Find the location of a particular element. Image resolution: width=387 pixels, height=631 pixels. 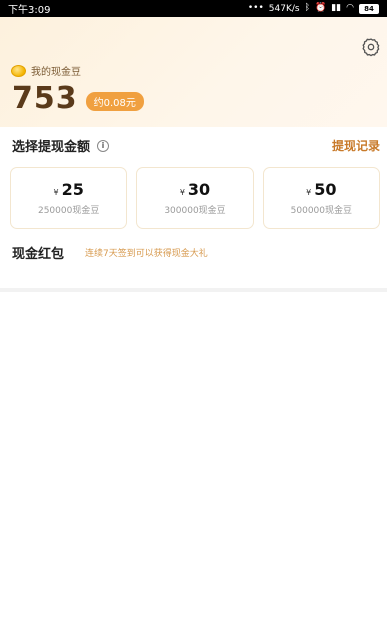

status-time: 下午3:09 is located at coordinates (29, 10).